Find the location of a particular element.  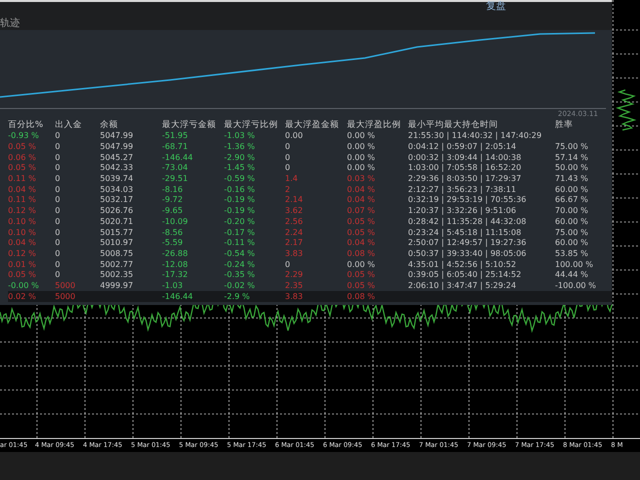

column-header: 最大浮亏金额 is located at coordinates (189, 125).